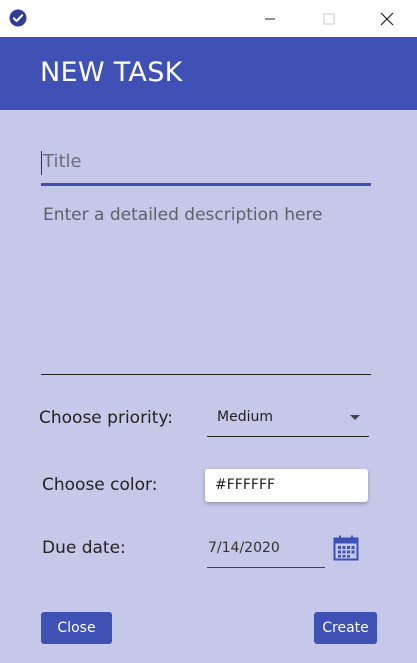 This screenshot has width=417, height=663. Describe the element at coordinates (346, 548) in the screenshot. I see `calendar-icon` at that location.